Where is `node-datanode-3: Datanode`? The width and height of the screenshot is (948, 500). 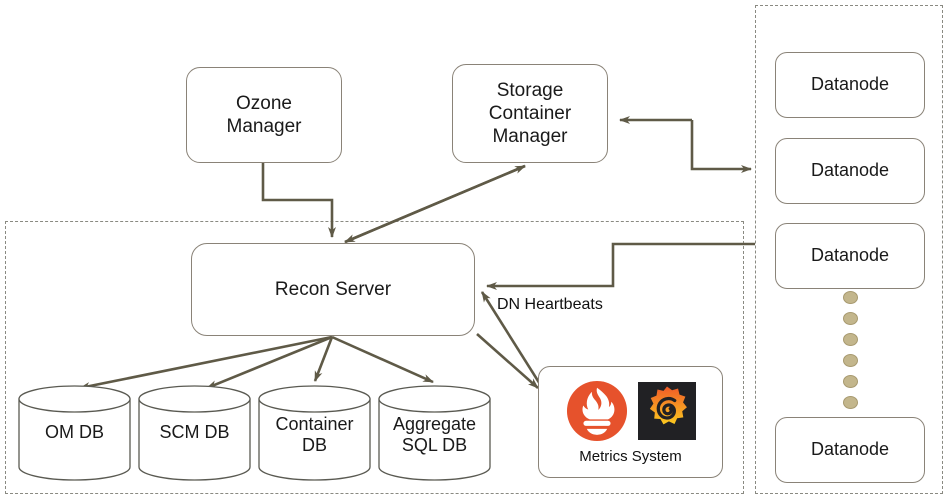 node-datanode-3: Datanode is located at coordinates (850, 256).